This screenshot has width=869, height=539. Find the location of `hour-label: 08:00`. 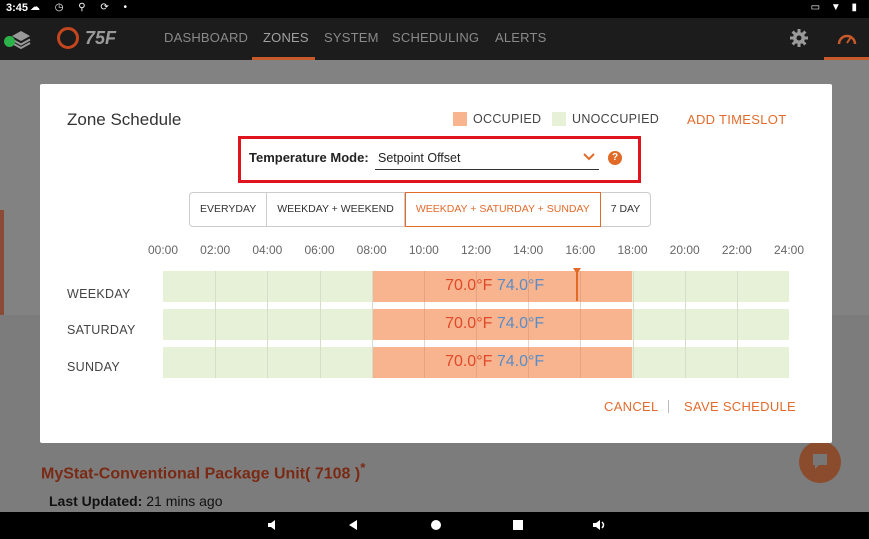

hour-label: 08:00 is located at coordinates (371, 250).